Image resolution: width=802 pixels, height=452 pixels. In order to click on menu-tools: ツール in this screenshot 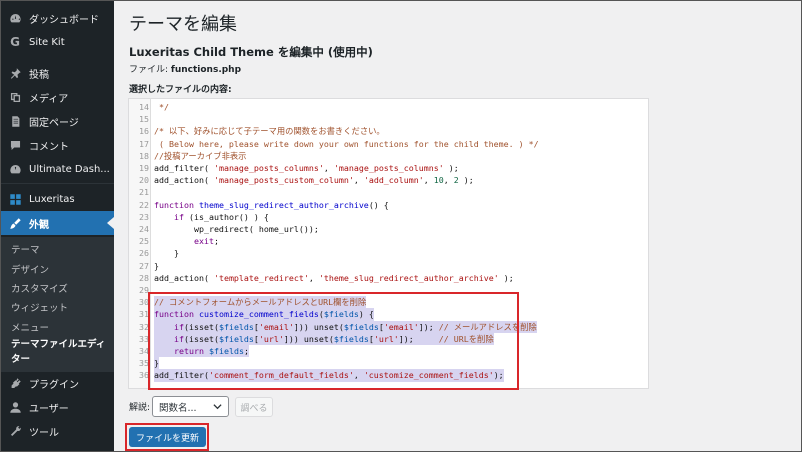, I will do `click(57, 431)`.